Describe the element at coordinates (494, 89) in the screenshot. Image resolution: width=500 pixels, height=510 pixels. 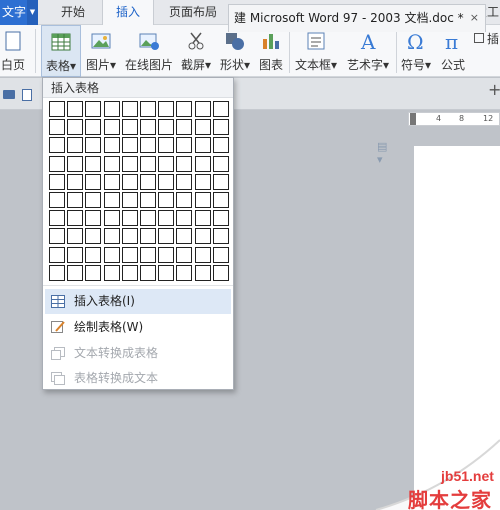
I see `new-tab-icon: +` at that location.